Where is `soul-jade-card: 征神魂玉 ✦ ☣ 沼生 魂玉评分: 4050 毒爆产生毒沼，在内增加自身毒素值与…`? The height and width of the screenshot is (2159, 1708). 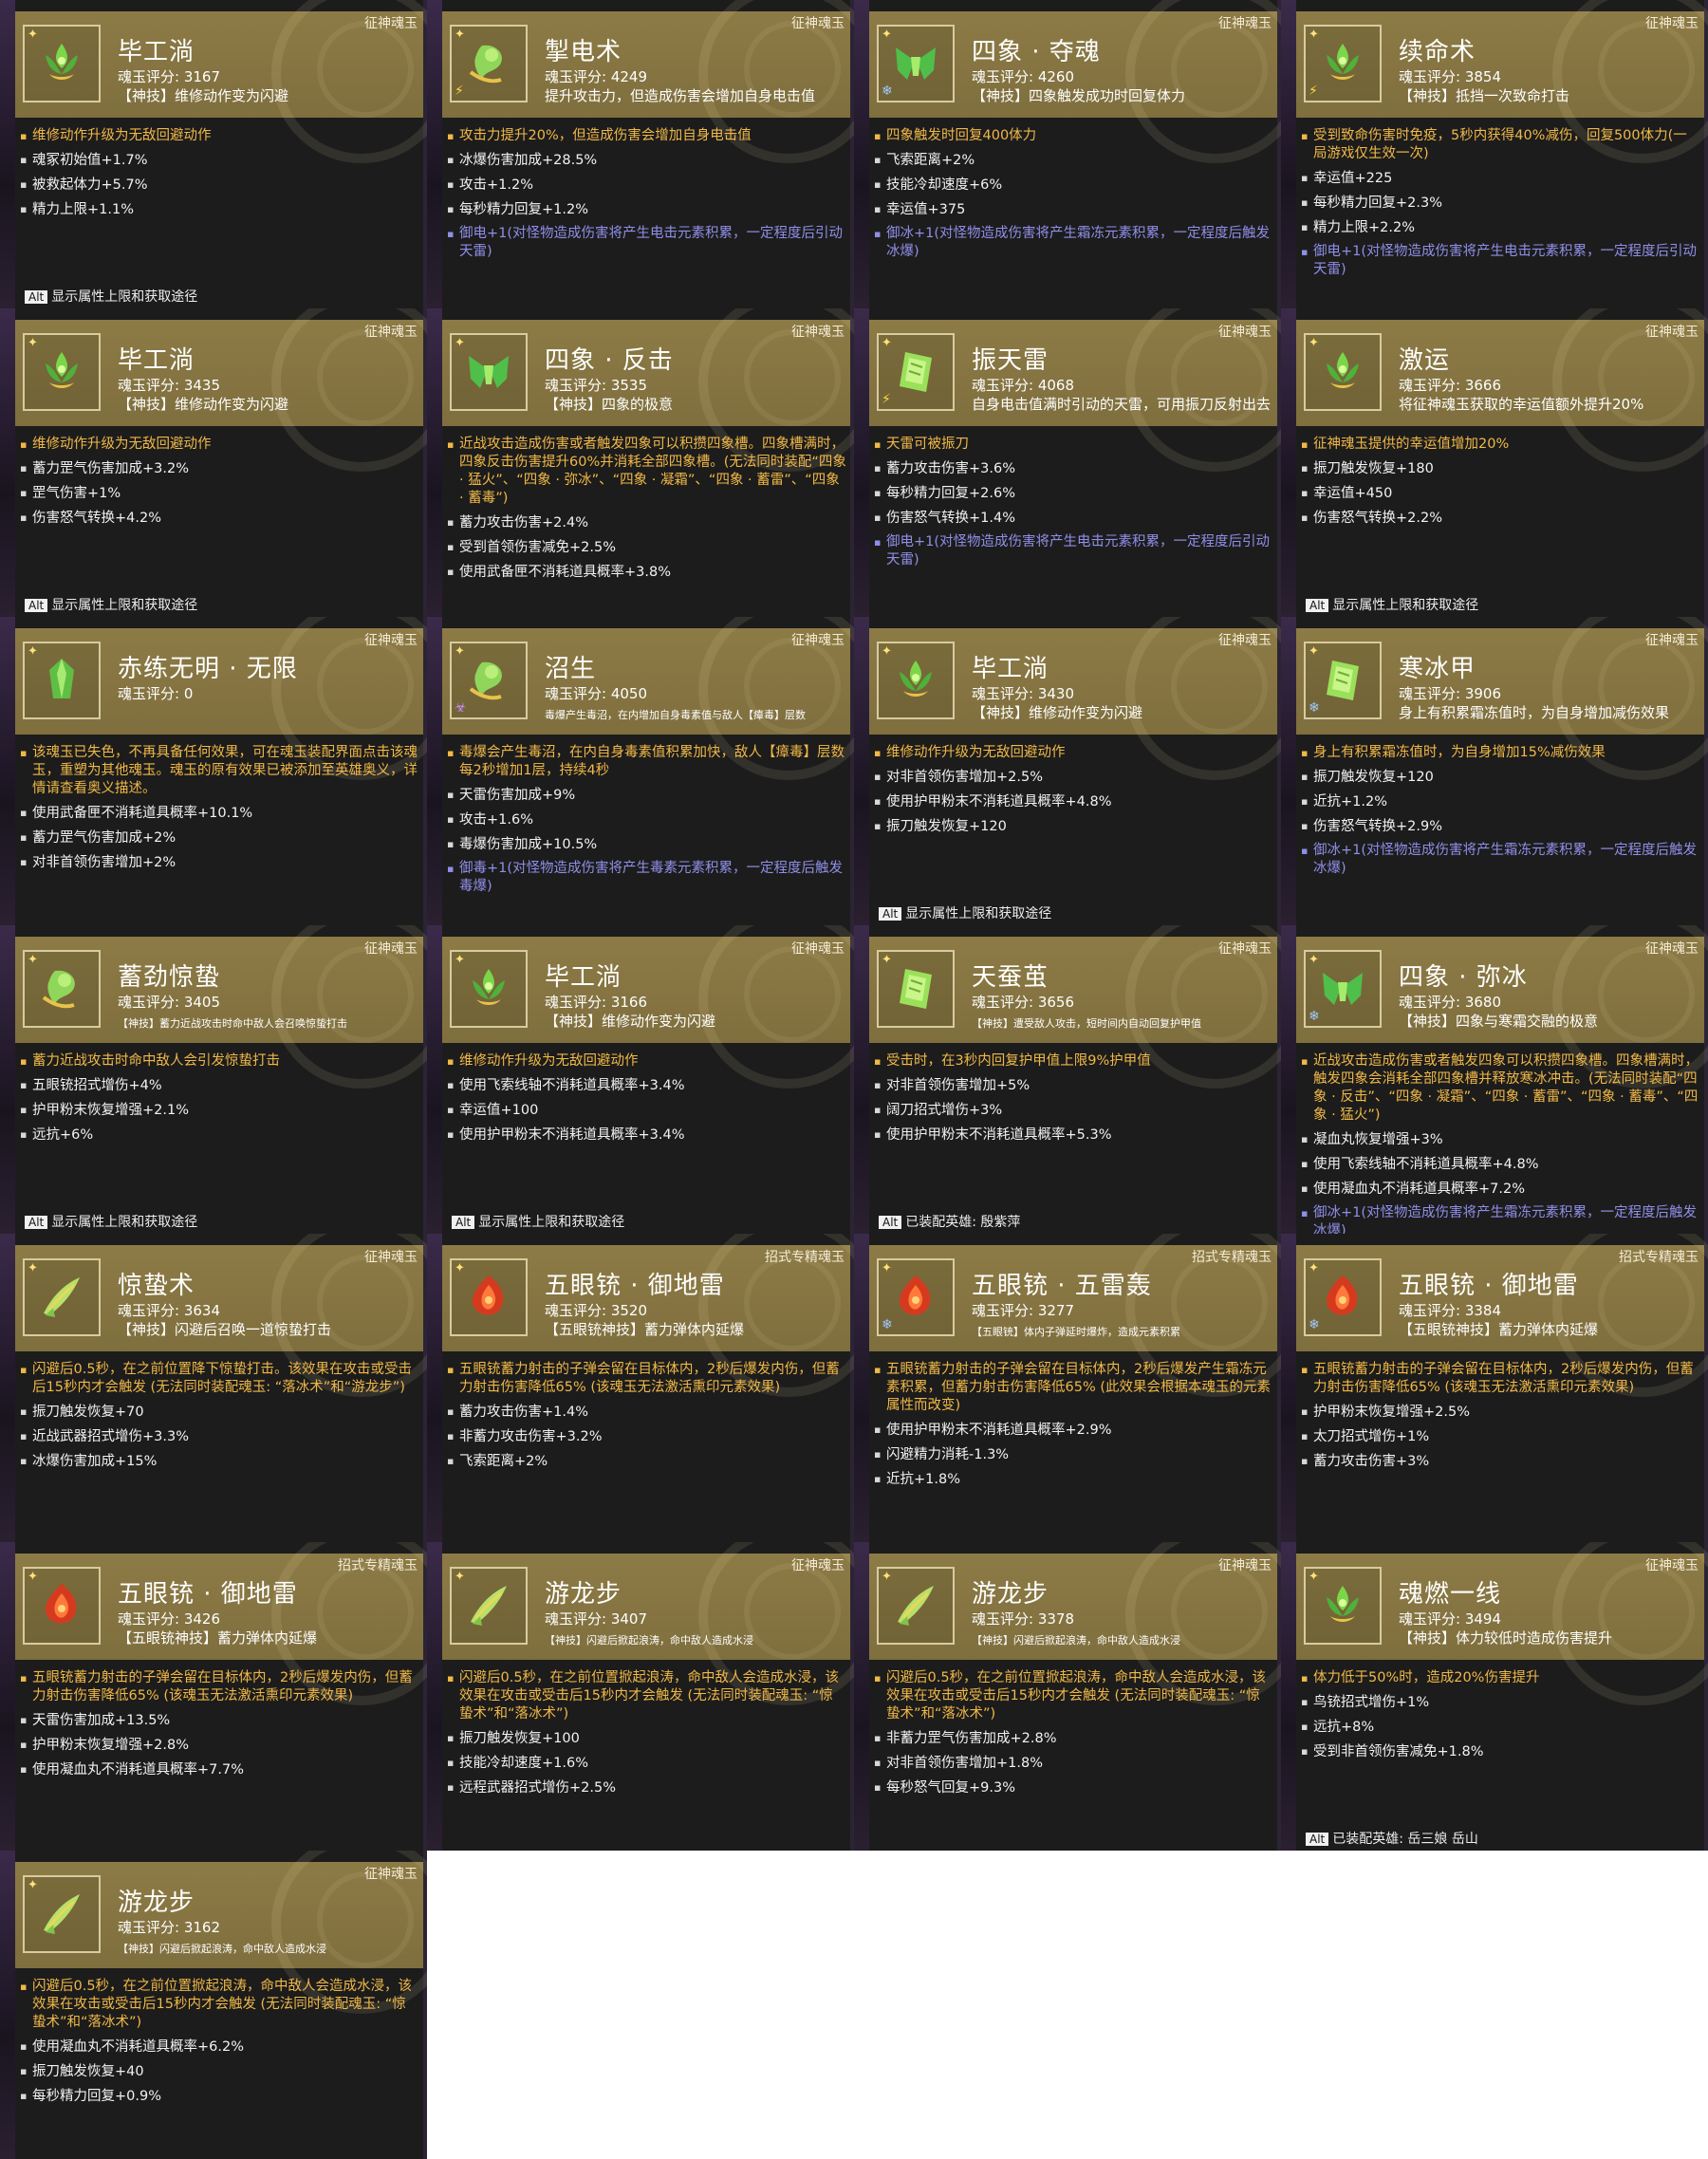
soul-jade-card: 征神魂玉 ✦ ☣ 沼生 魂玉评分: 4050 毒爆产生毒沼，在内增加自身毒素值与… is located at coordinates (640, 771).